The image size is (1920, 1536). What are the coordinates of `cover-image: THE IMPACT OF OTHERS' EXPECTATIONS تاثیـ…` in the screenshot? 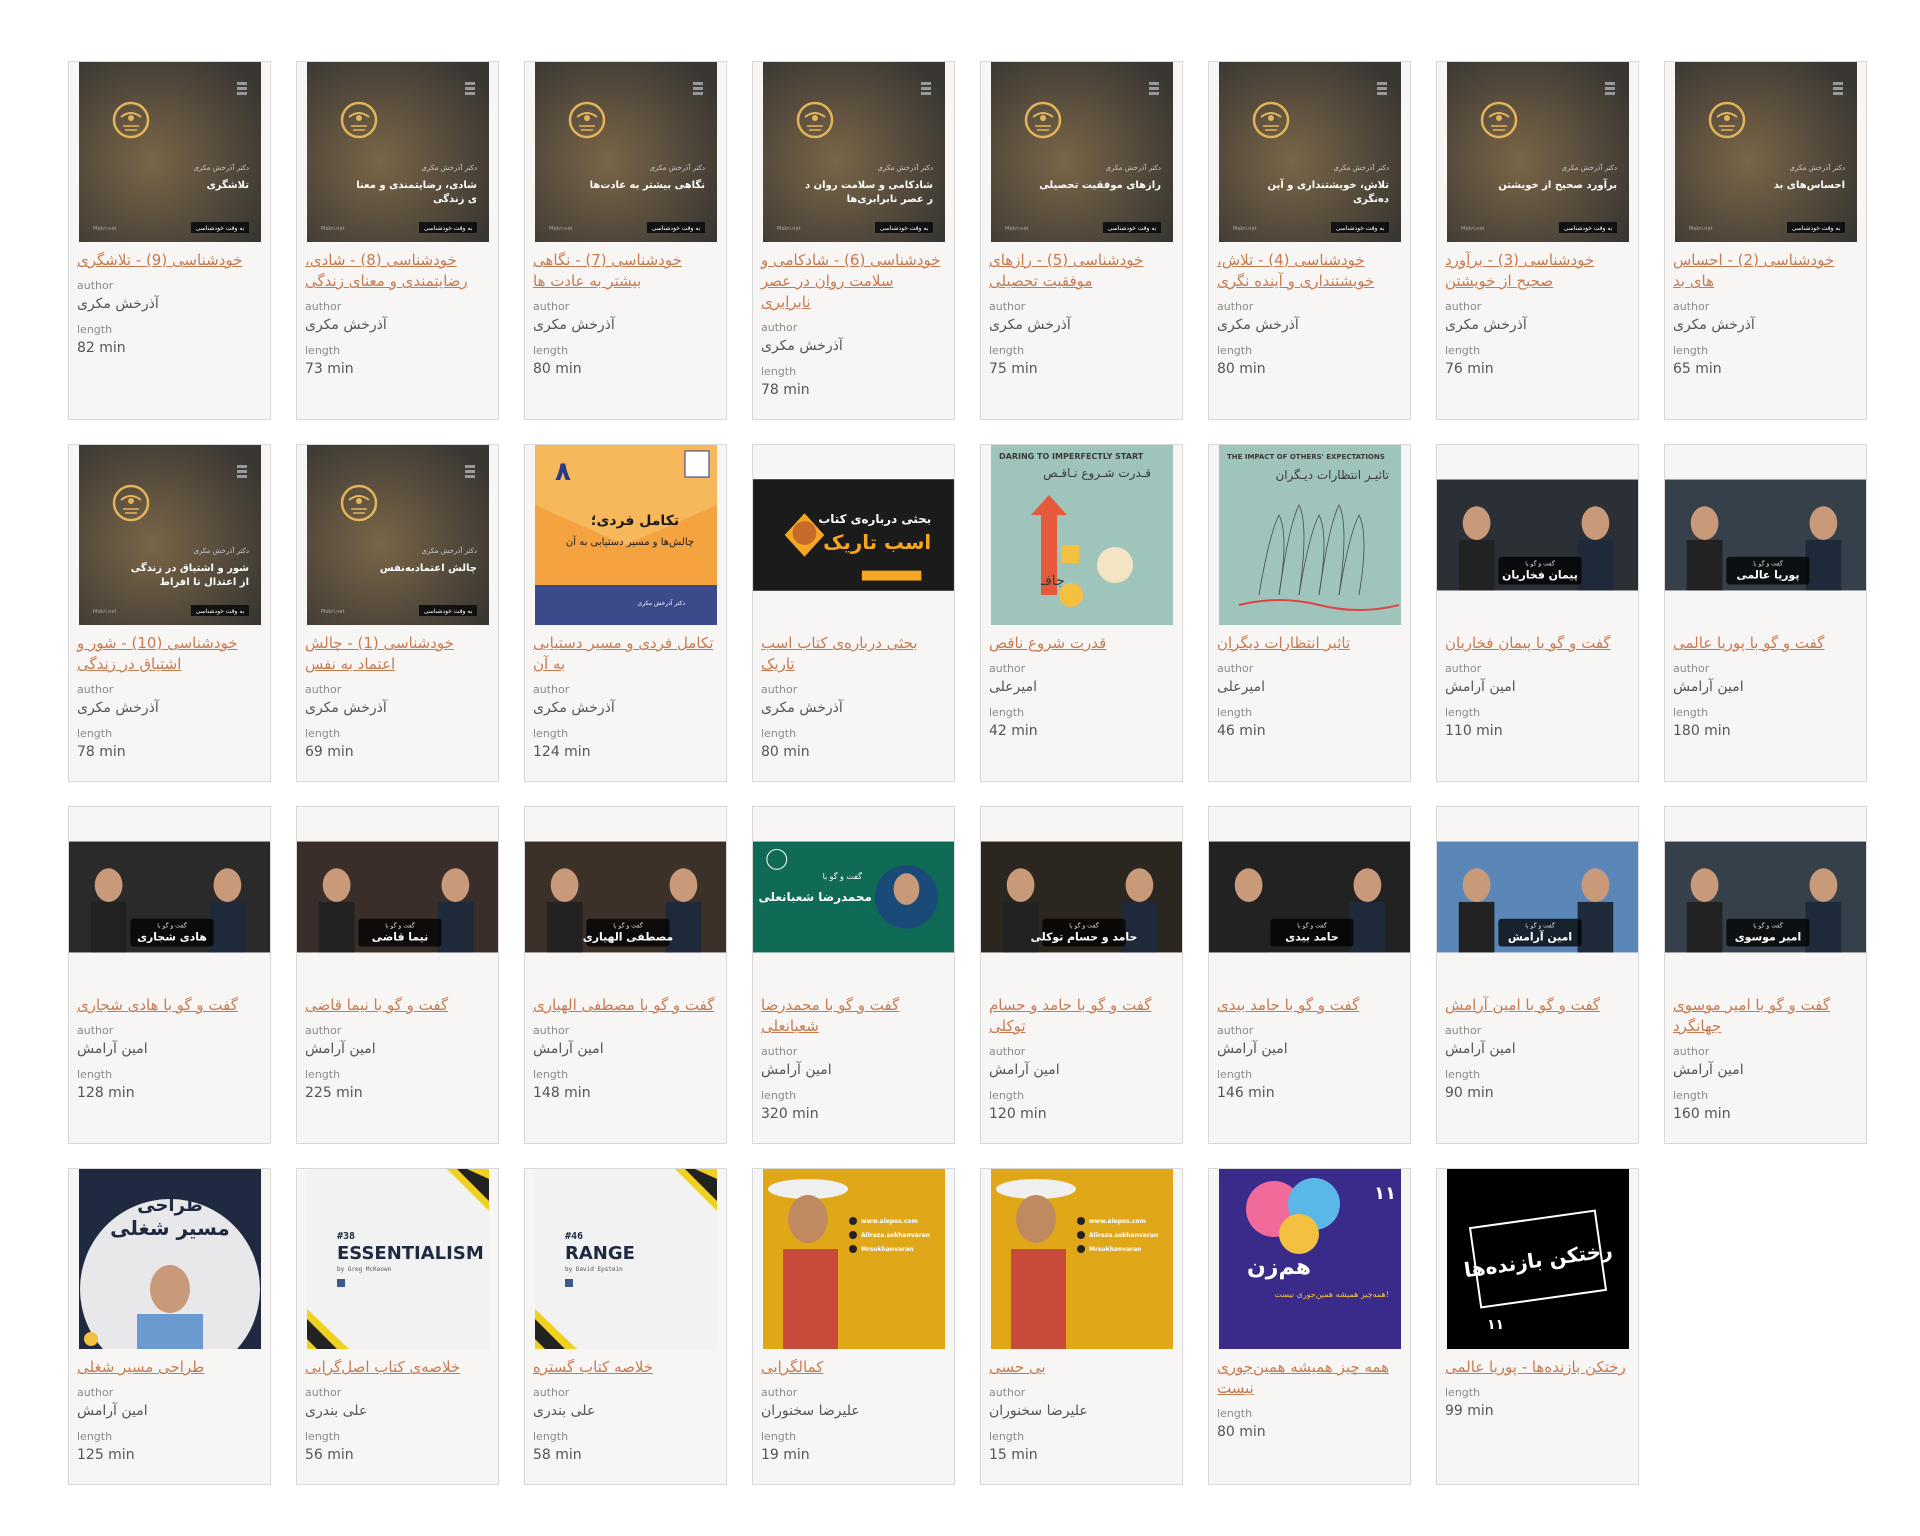 It's located at (1309, 535).